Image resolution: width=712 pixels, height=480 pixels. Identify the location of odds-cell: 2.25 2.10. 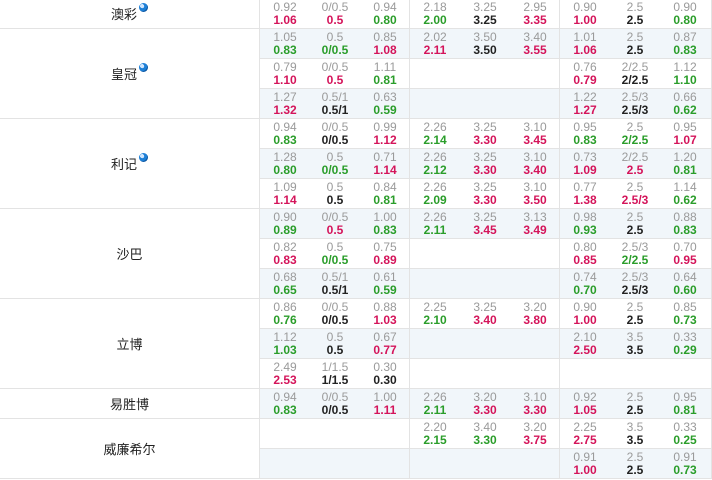
(435, 313).